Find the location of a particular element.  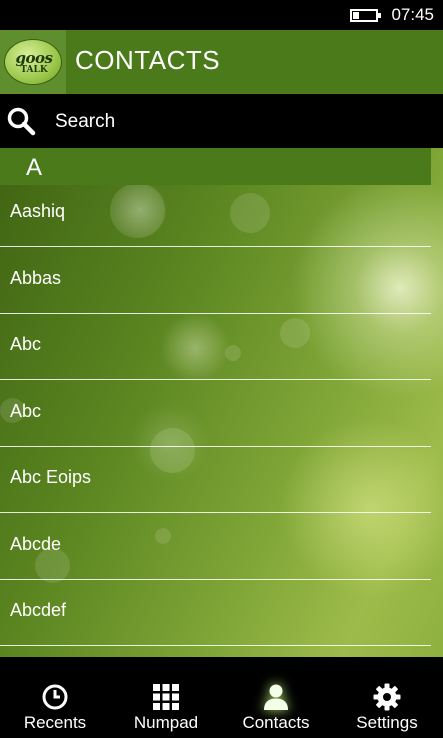

contact-icon is located at coordinates (276, 697).